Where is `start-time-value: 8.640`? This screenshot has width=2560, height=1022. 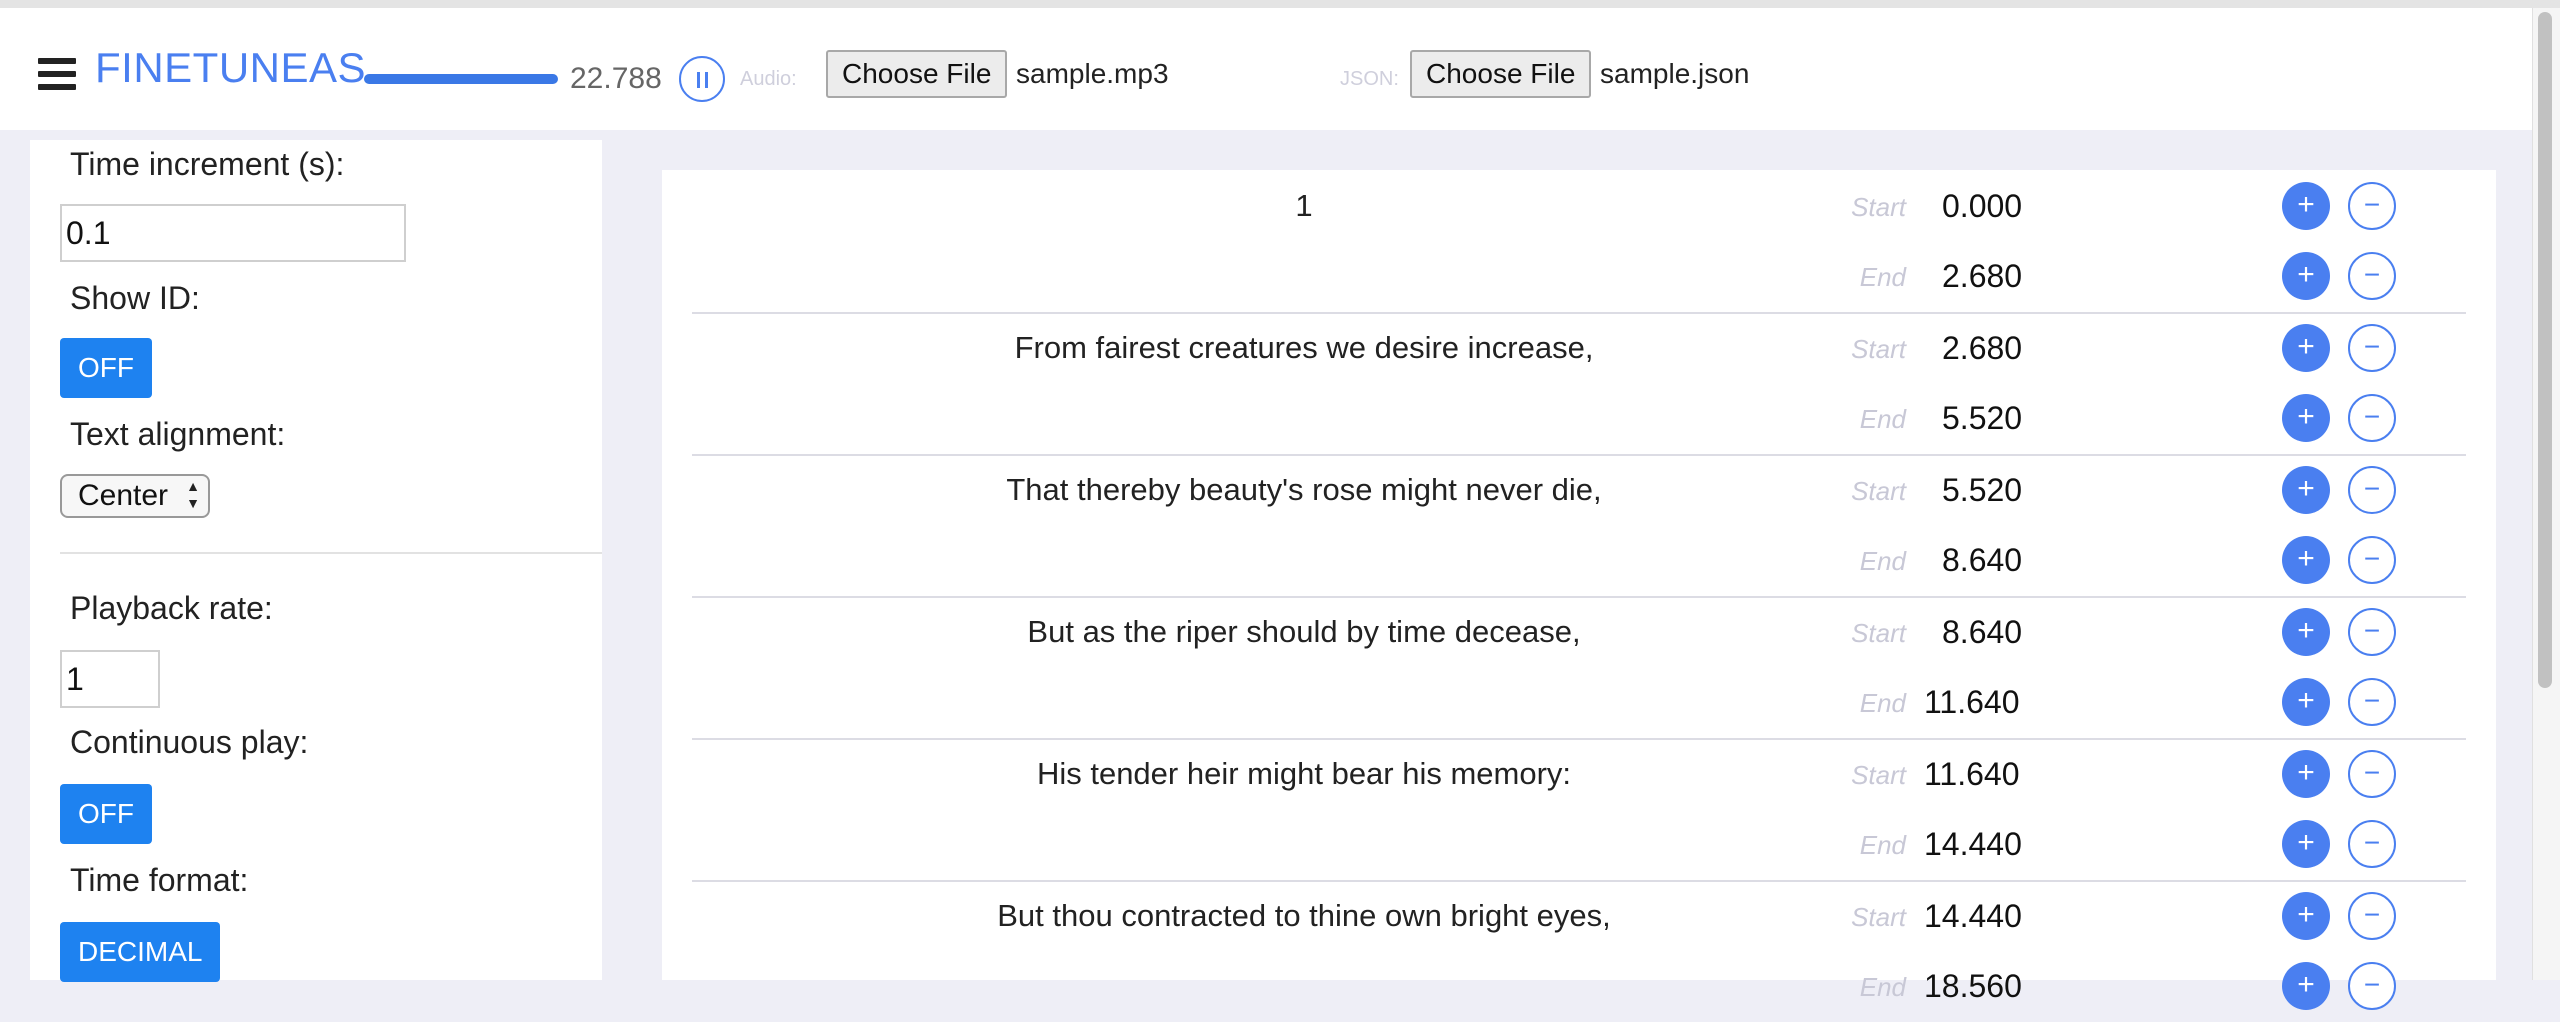
start-time-value: 8.640 is located at coordinates (2022, 632).